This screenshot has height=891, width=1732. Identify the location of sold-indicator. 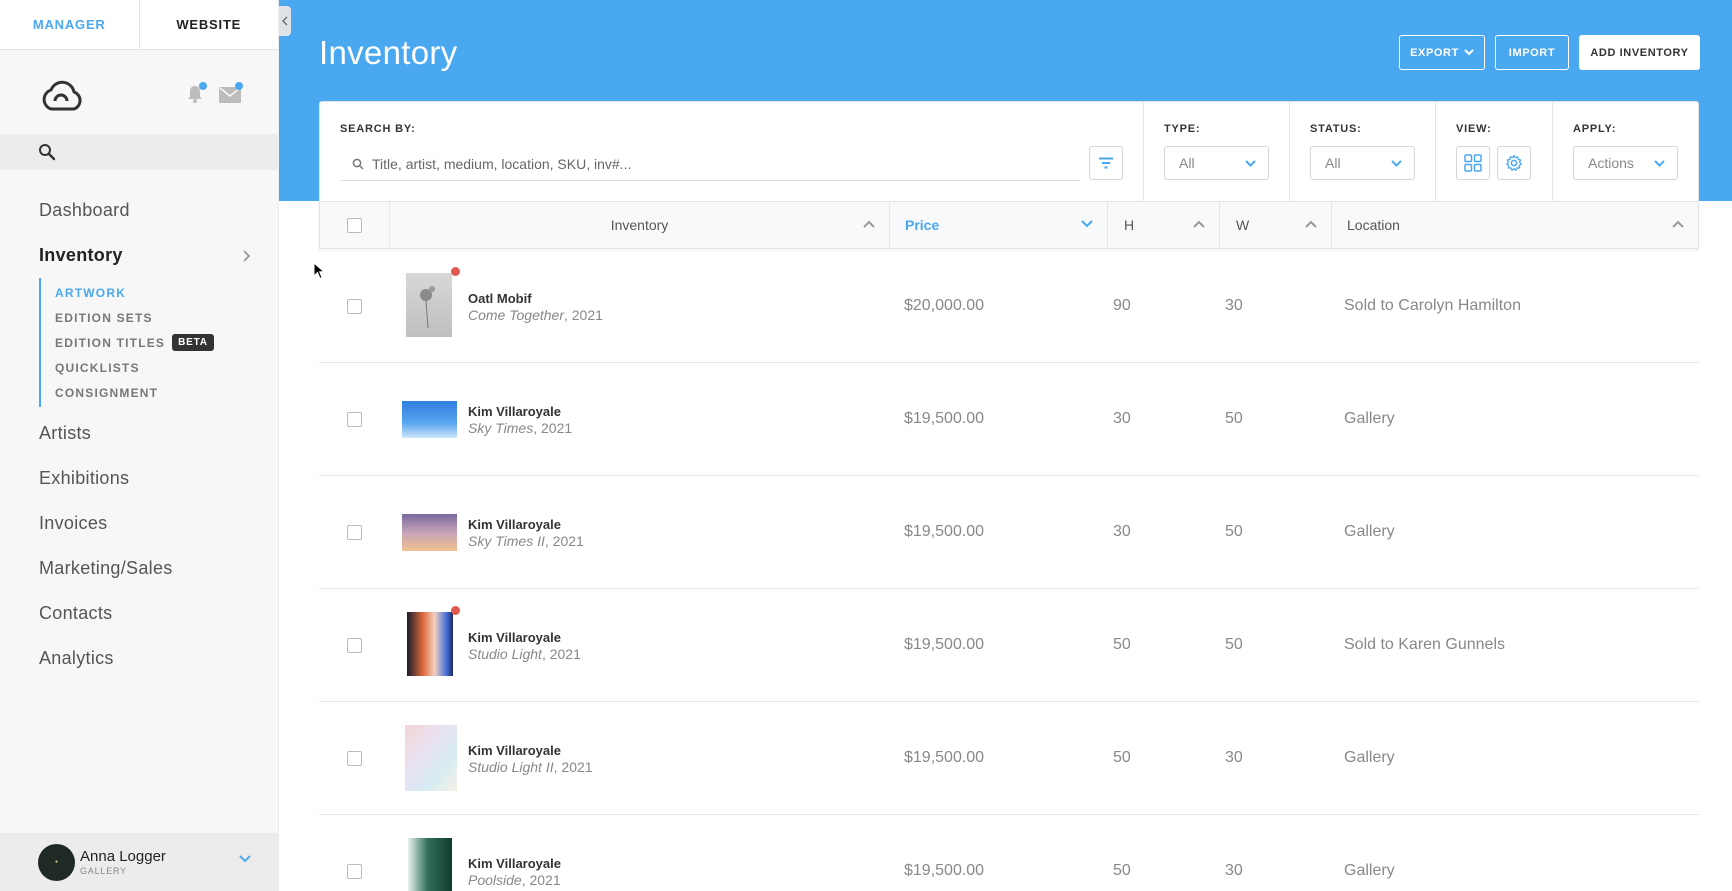
(455, 271).